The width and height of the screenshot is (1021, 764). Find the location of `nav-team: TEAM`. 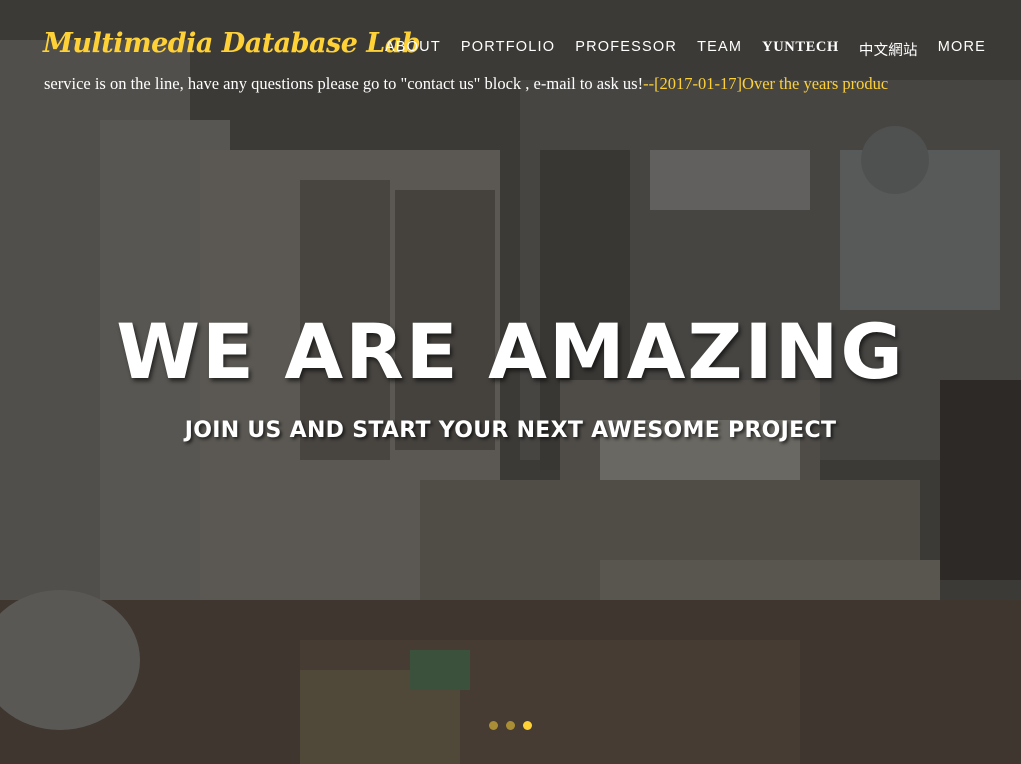

nav-team: TEAM is located at coordinates (719, 49).